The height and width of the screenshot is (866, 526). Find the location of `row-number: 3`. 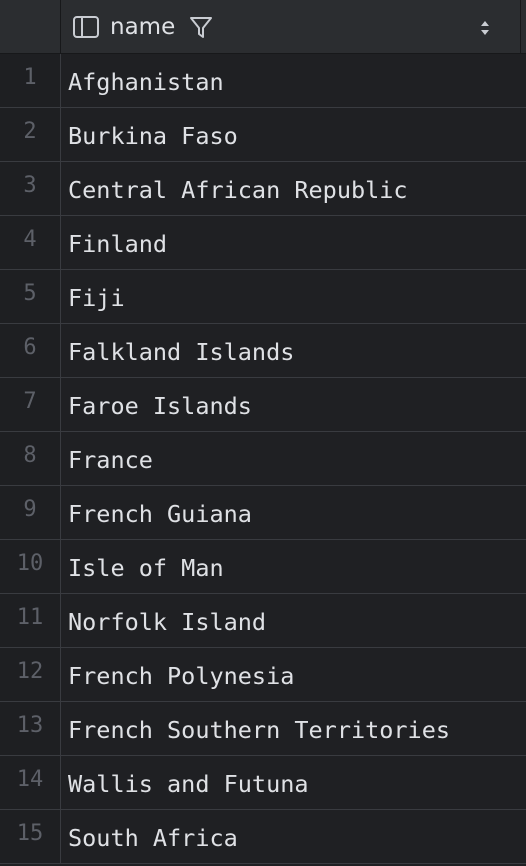

row-number: 3 is located at coordinates (30, 188).